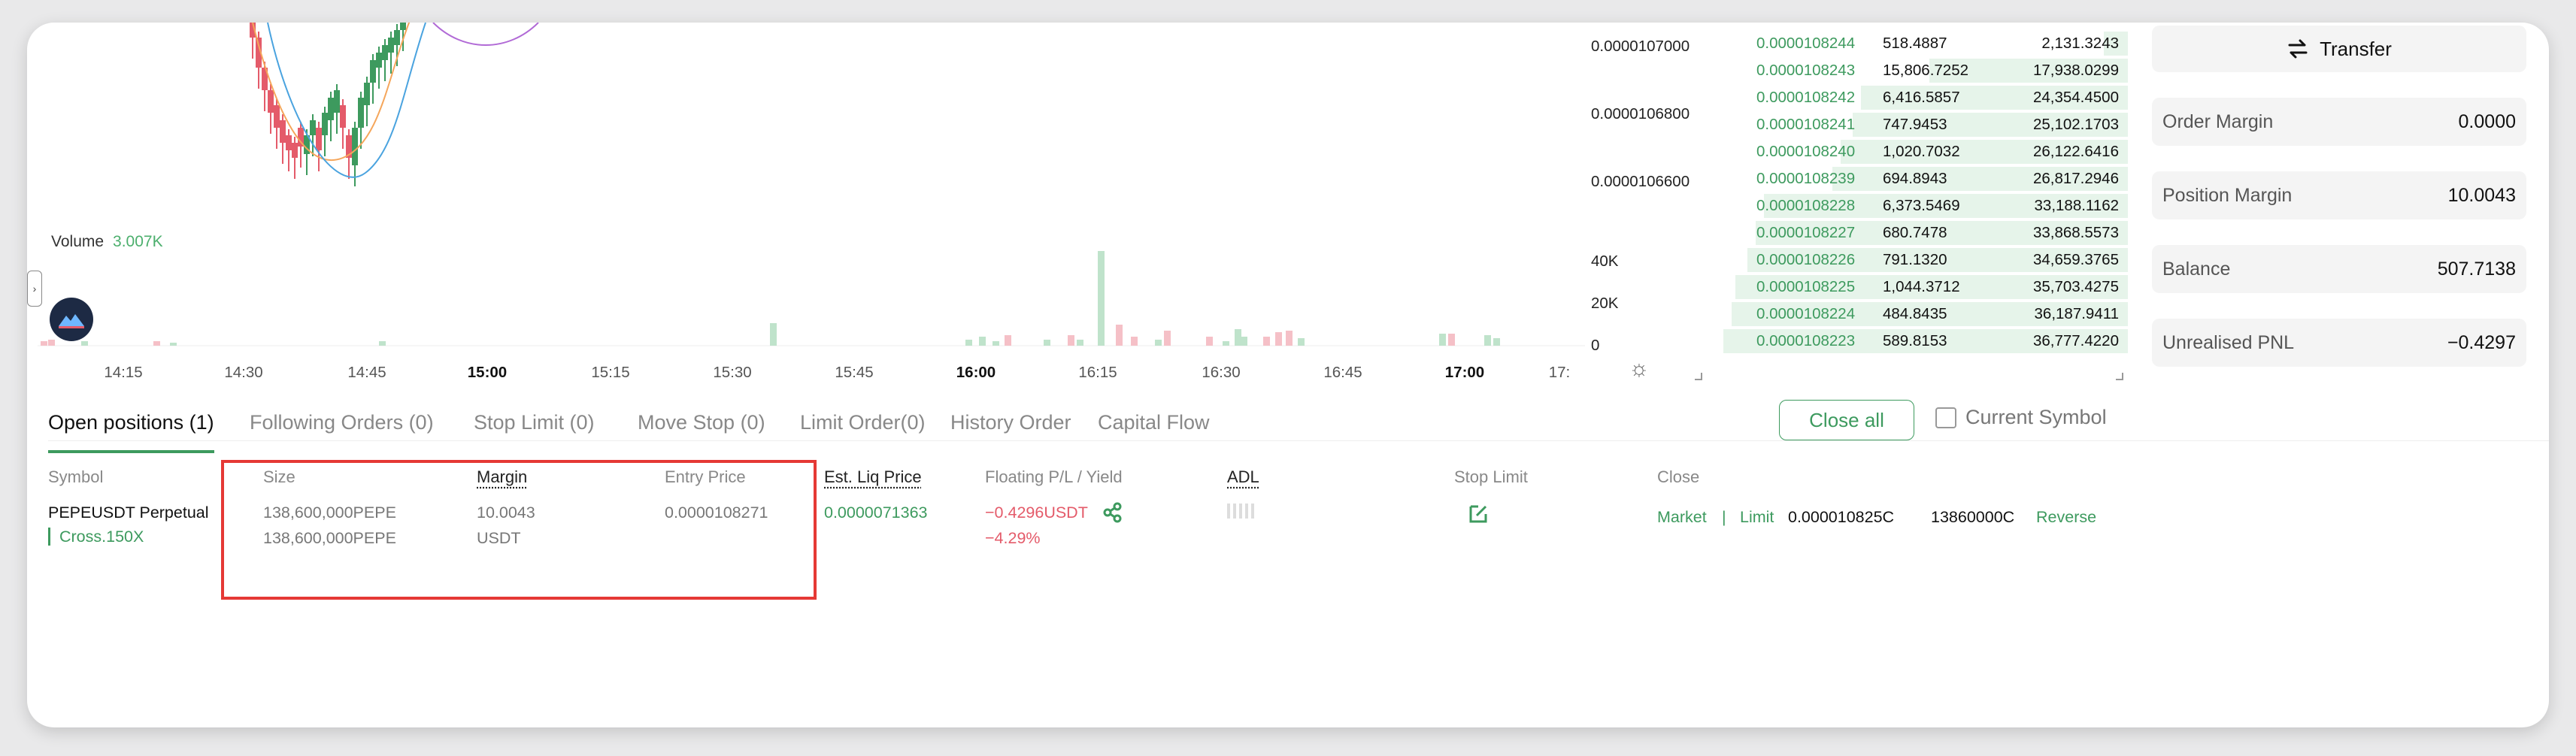 This screenshot has width=2576, height=756. What do you see at coordinates (2298, 49) in the screenshot?
I see `transfer-icon` at bounding box center [2298, 49].